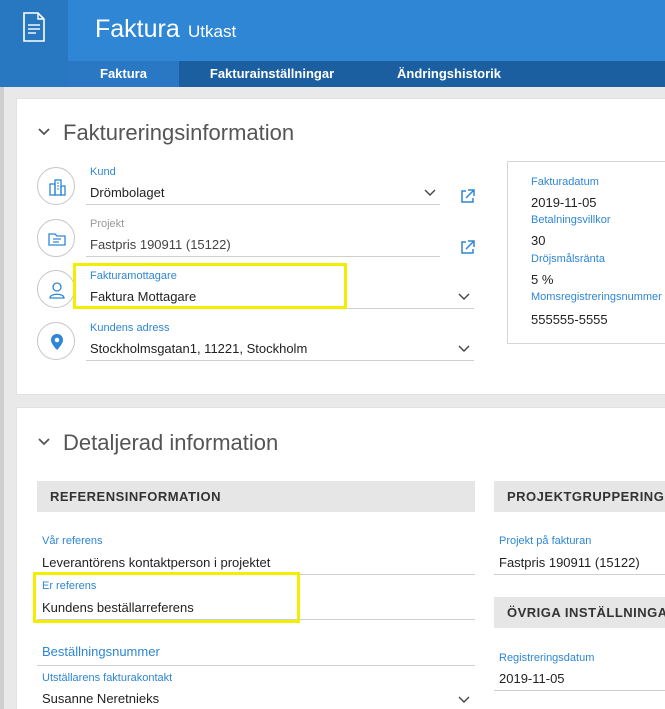 This screenshot has height=709, width=665. Describe the element at coordinates (137, 29) in the screenshot. I see `page-title: Faktura` at that location.